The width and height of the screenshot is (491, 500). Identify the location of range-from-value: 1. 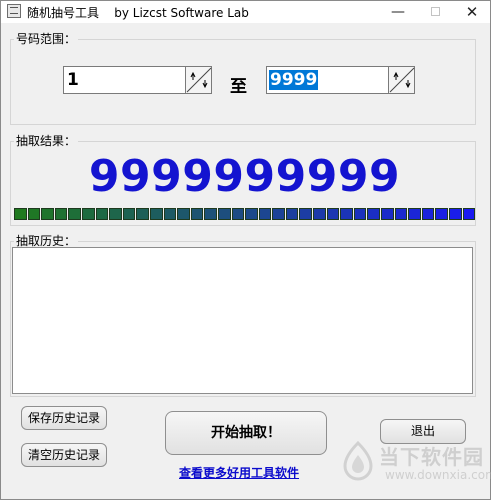
(73, 80).